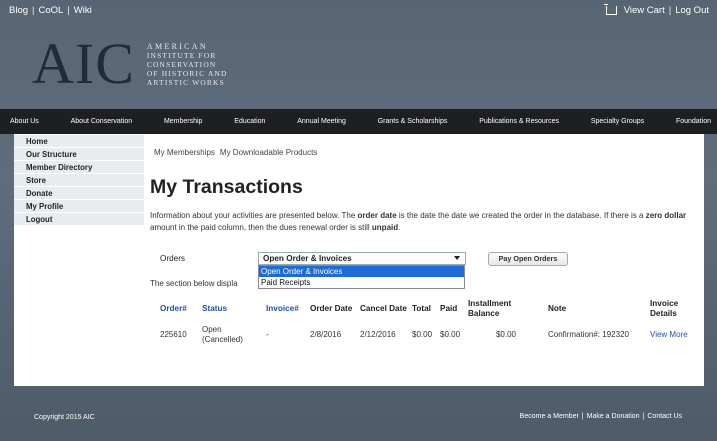 This screenshot has height=441, width=717. I want to click on cell-order-date: 2/8/2016, so click(326, 334).